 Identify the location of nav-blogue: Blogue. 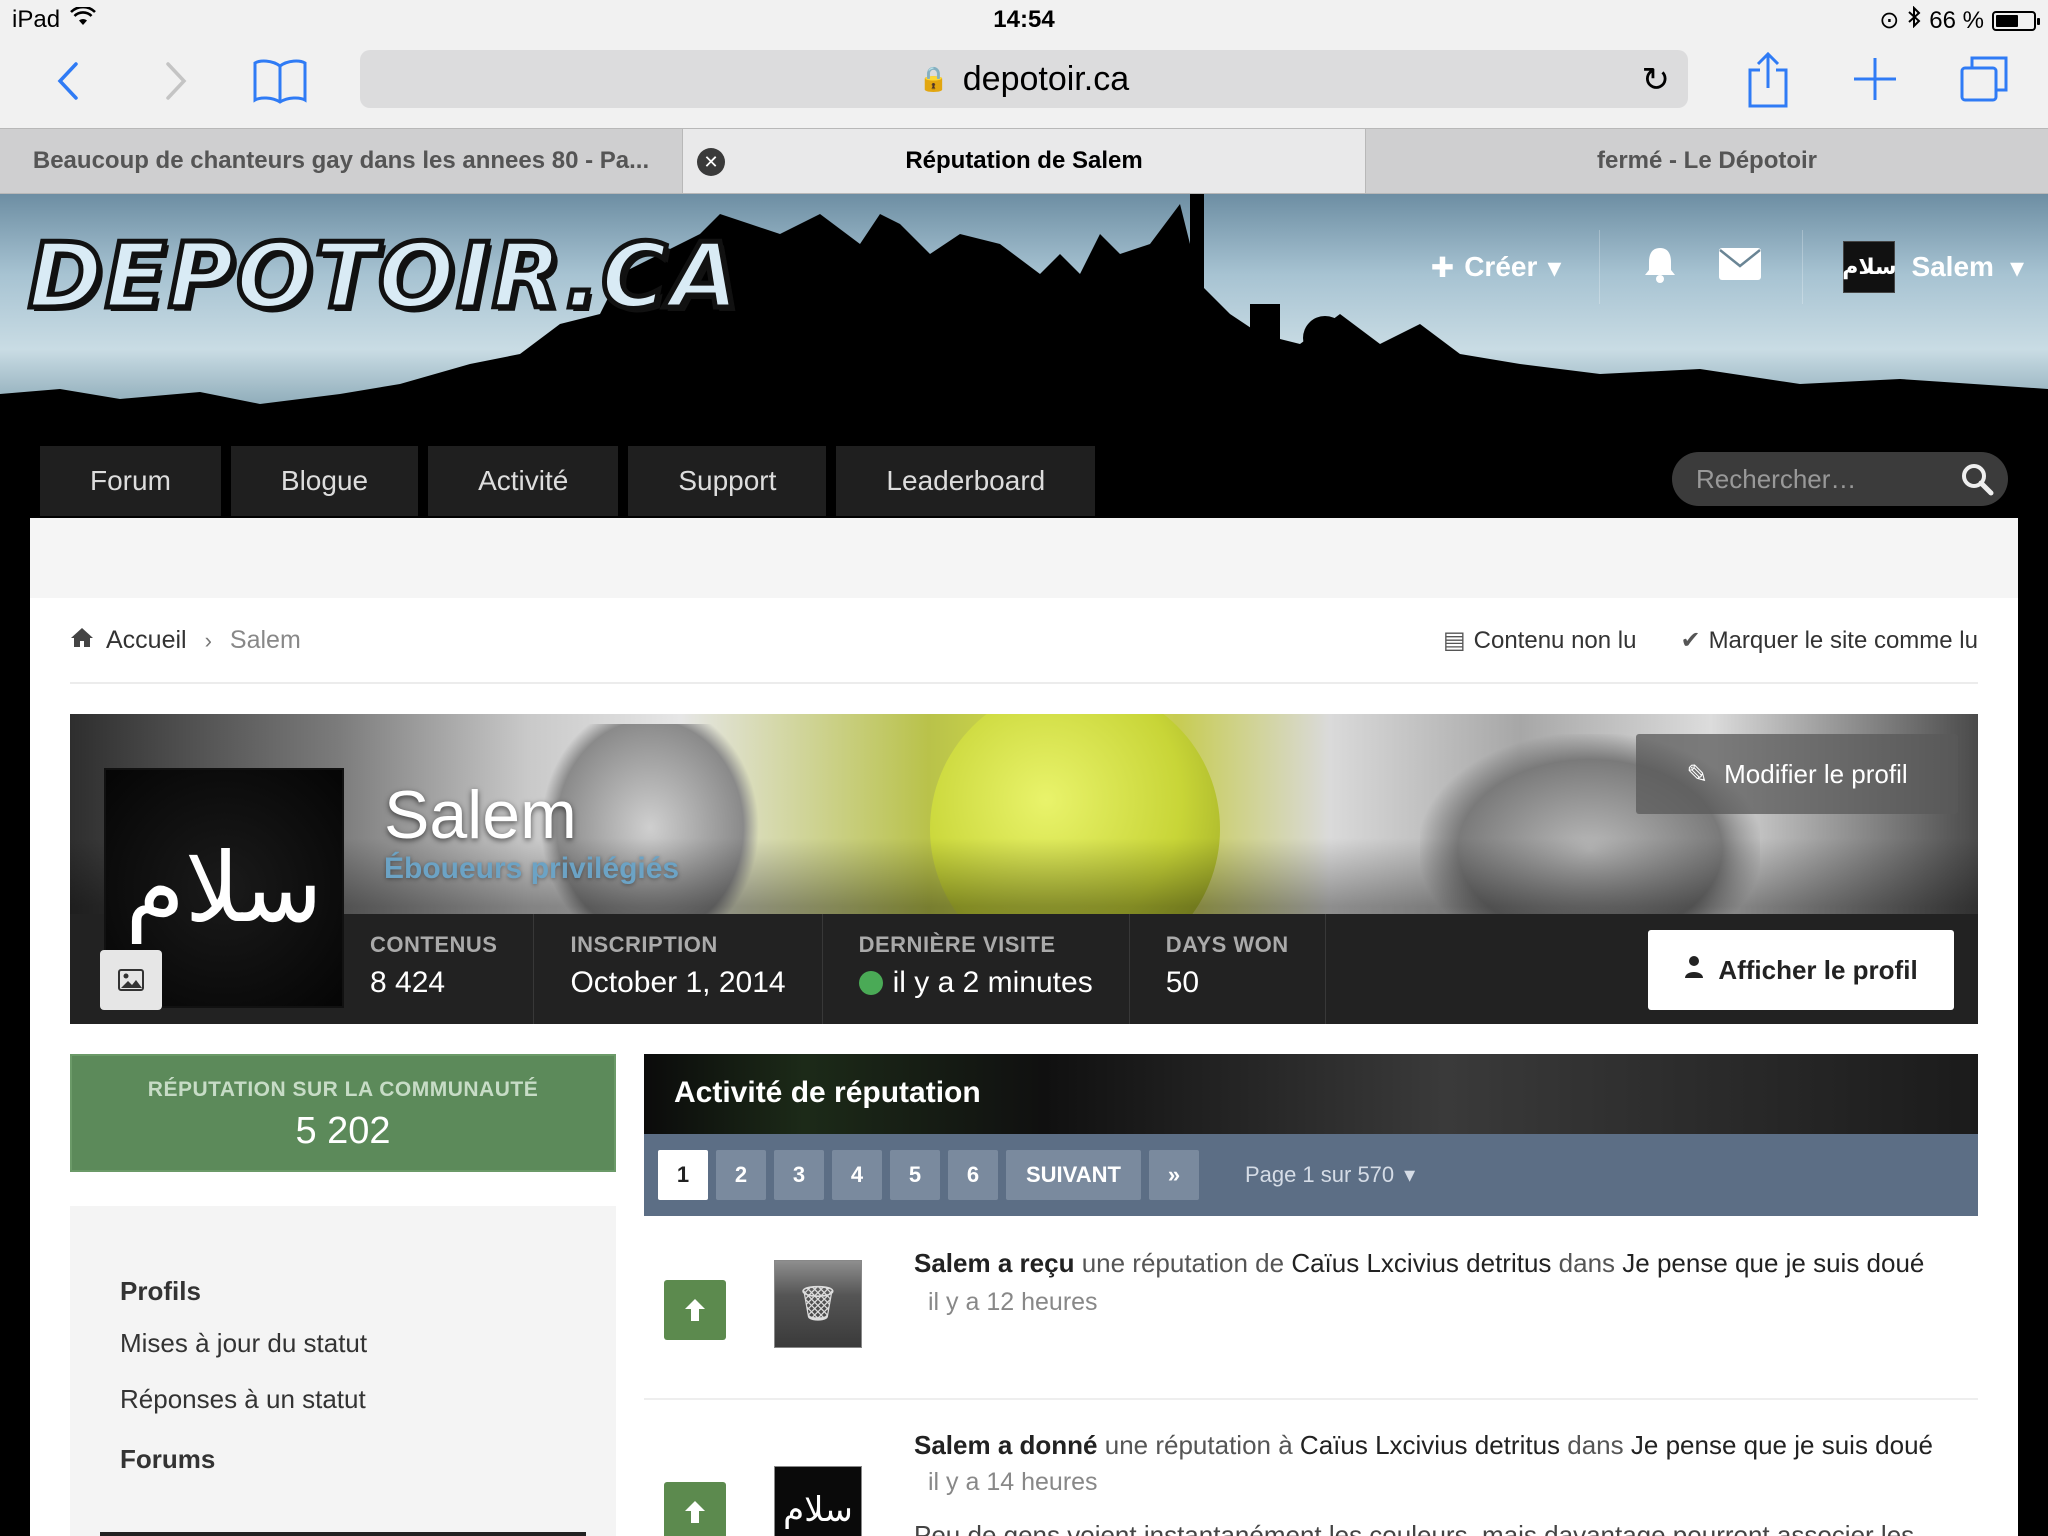
(324, 481).